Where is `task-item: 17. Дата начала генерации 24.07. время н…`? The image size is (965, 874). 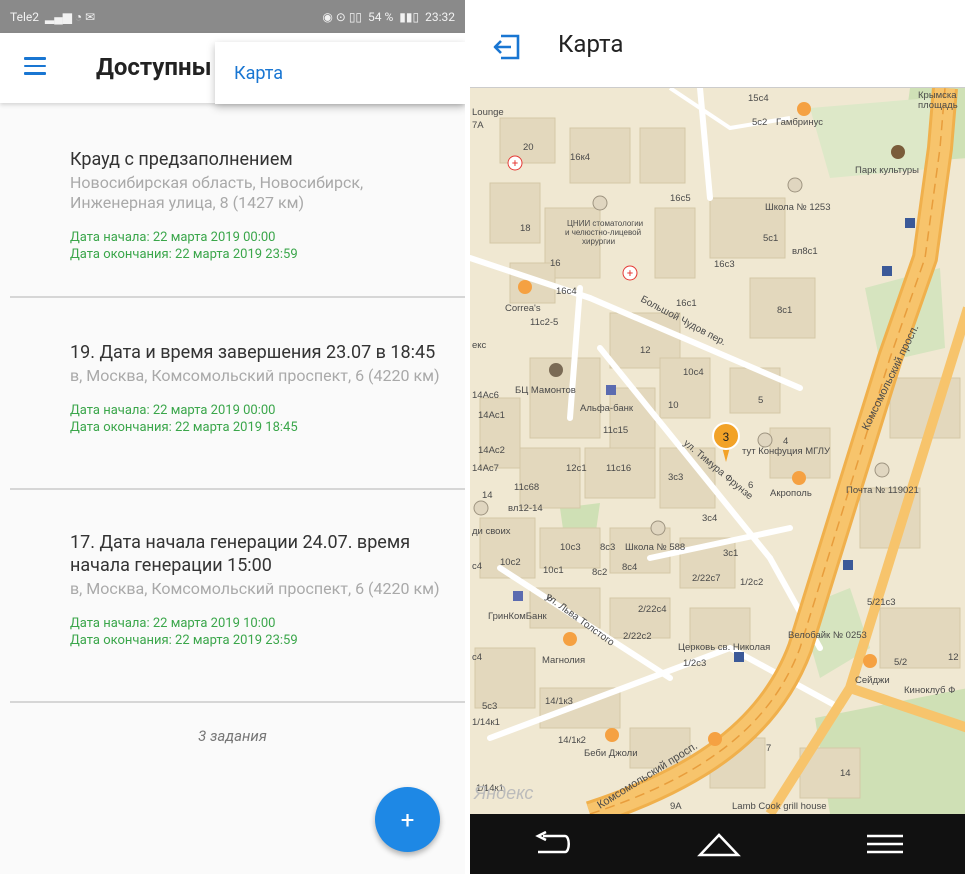
task-item: 17. Дата начала генерации 24.07. время н… is located at coordinates (232, 590).